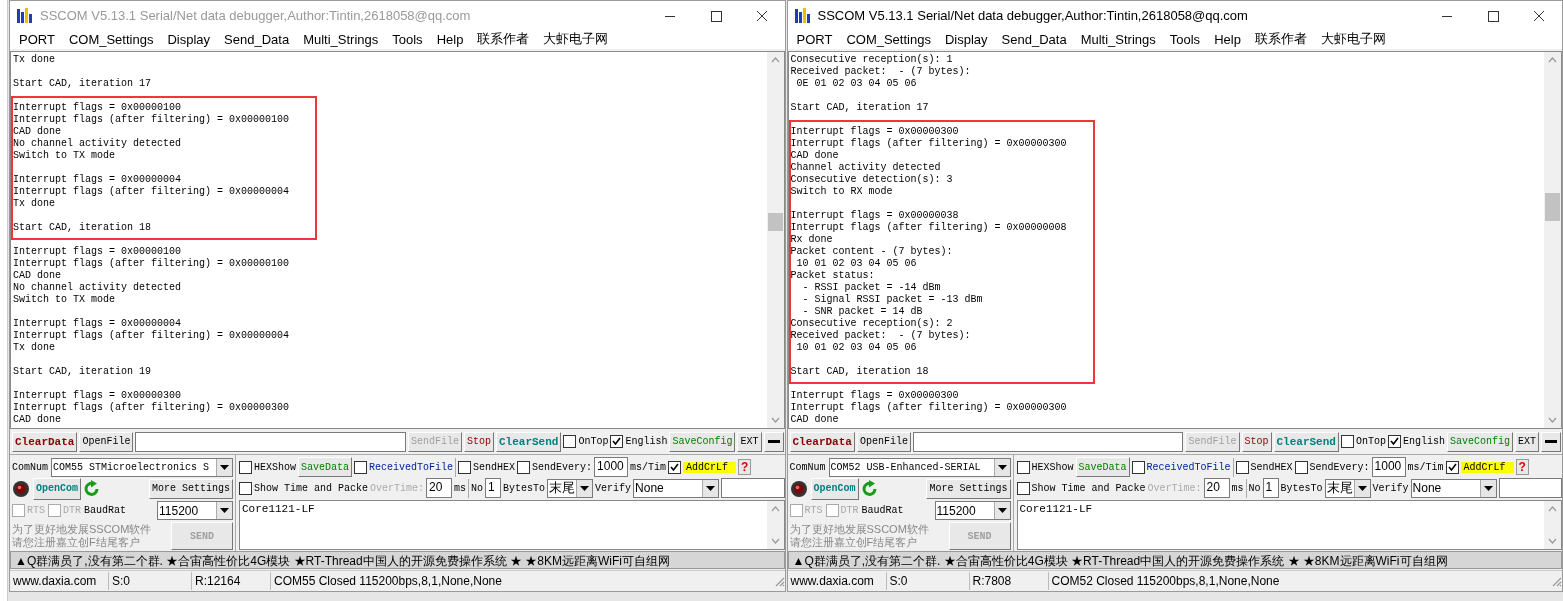 This screenshot has height=601, width=1563. I want to click on log-text: Interrupt flags = 0x00000004 Interrupt flags (after filtering) = 0x00000004 Tx done, so click(151, 191).